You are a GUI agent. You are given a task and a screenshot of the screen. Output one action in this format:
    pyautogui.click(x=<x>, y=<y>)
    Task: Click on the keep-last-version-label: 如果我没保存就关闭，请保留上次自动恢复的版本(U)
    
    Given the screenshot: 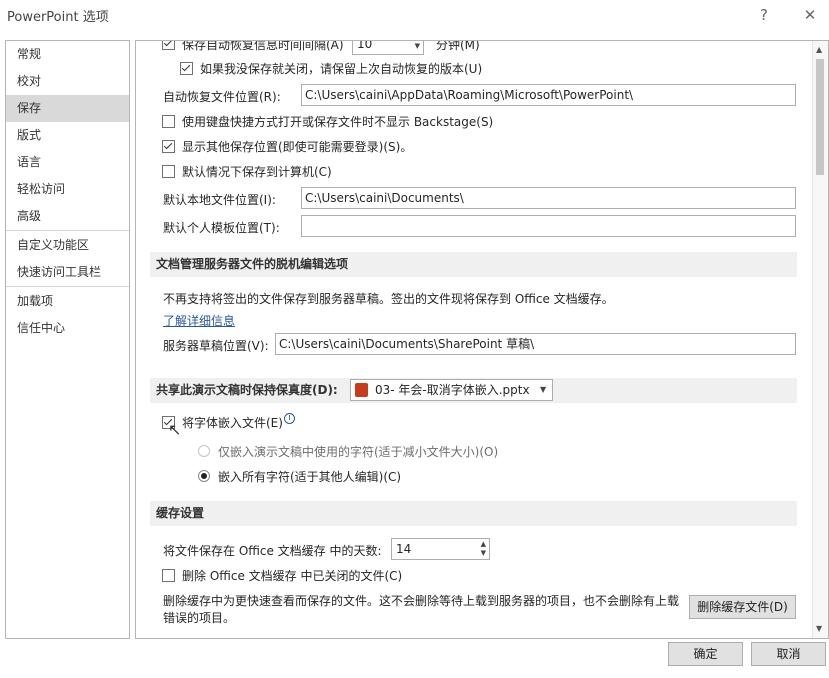 What is the action you would take?
    pyautogui.click(x=341, y=69)
    